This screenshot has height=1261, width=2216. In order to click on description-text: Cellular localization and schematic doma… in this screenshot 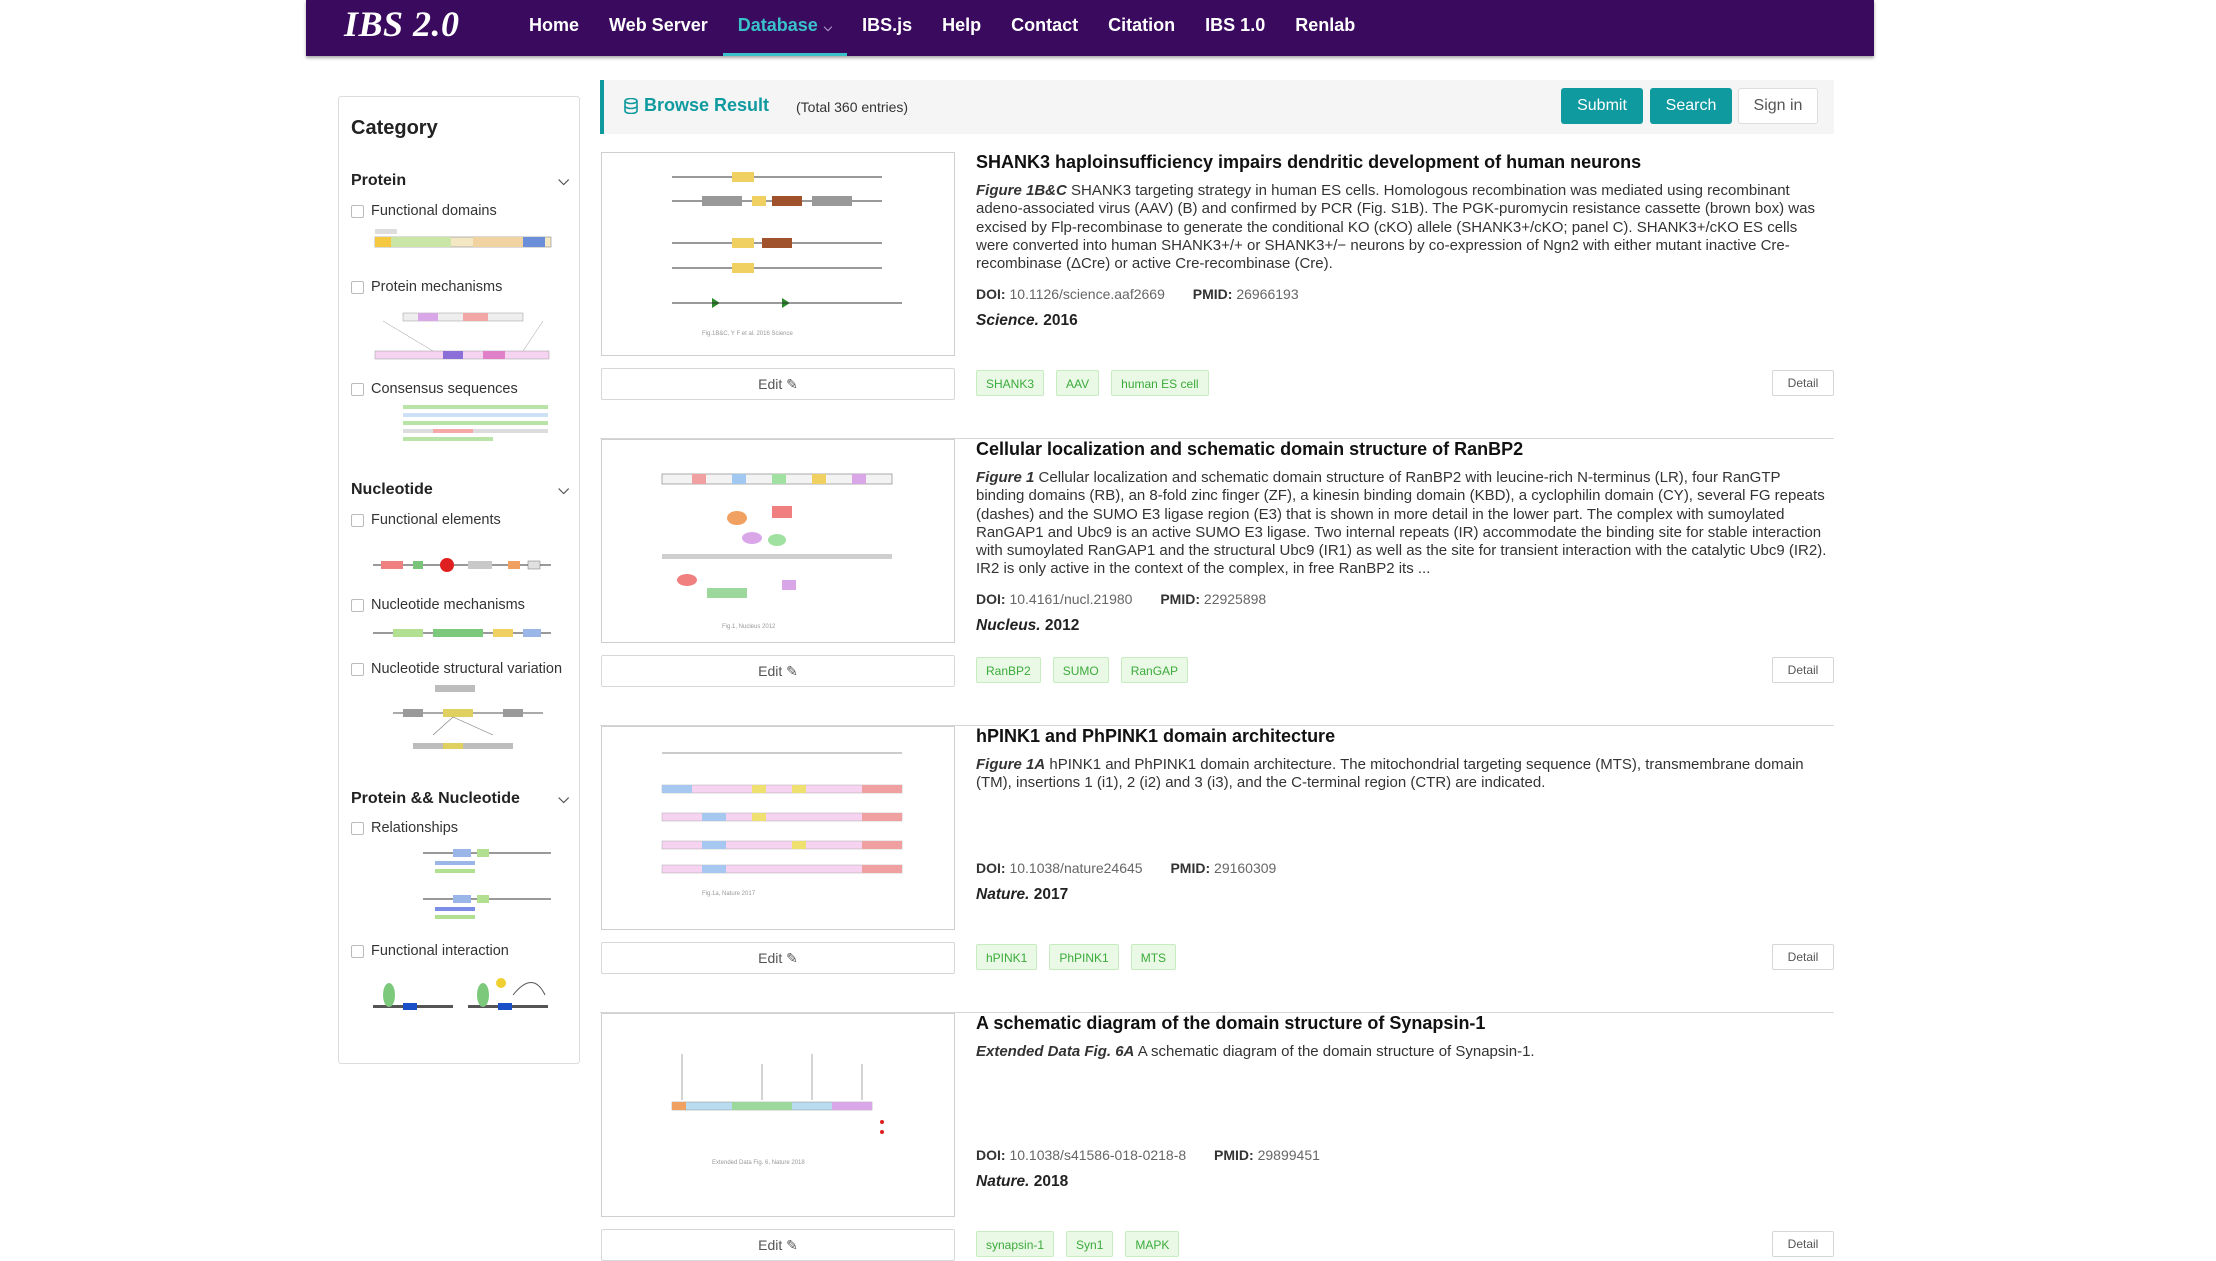, I will do `click(1401, 523)`.